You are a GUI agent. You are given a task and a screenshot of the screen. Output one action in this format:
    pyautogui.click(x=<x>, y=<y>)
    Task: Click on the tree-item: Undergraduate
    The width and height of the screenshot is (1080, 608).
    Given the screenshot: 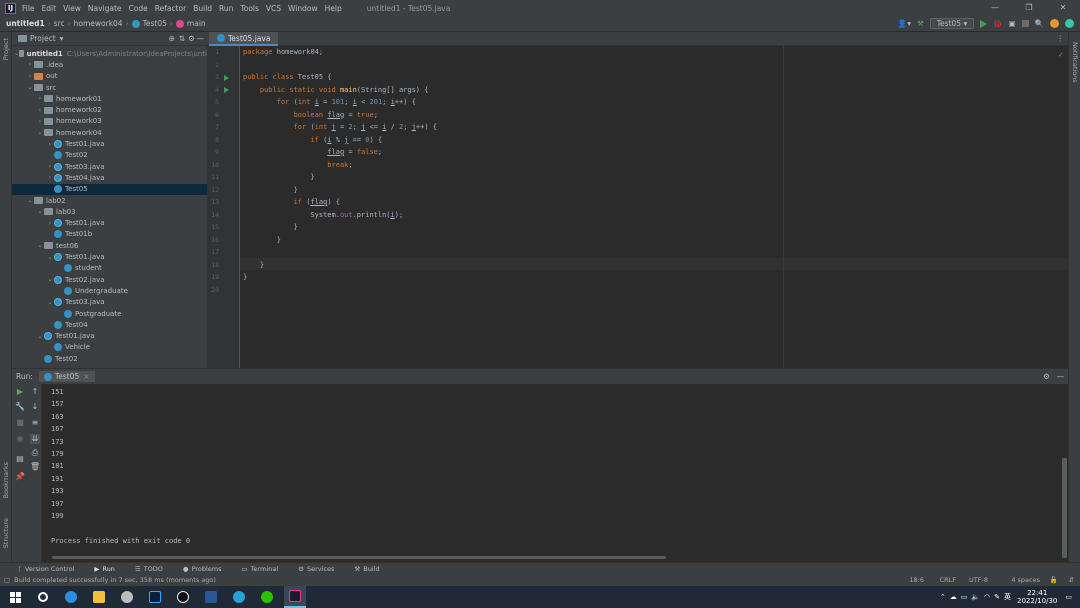 What is the action you would take?
    pyautogui.click(x=109, y=290)
    